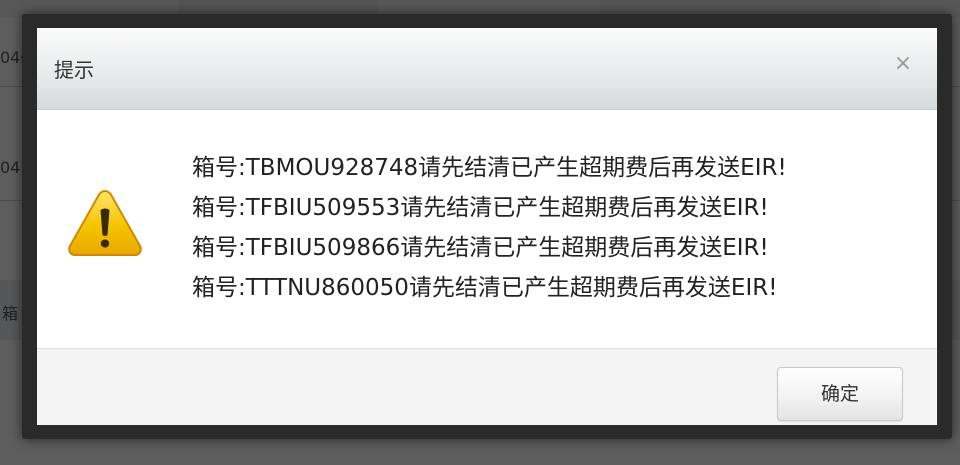 Image resolution: width=960 pixels, height=465 pixels. Describe the element at coordinates (485, 288) in the screenshot. I see `message-line: 箱号:TTTNU860050请先结清已产生超期费后再发送EIR!` at that location.